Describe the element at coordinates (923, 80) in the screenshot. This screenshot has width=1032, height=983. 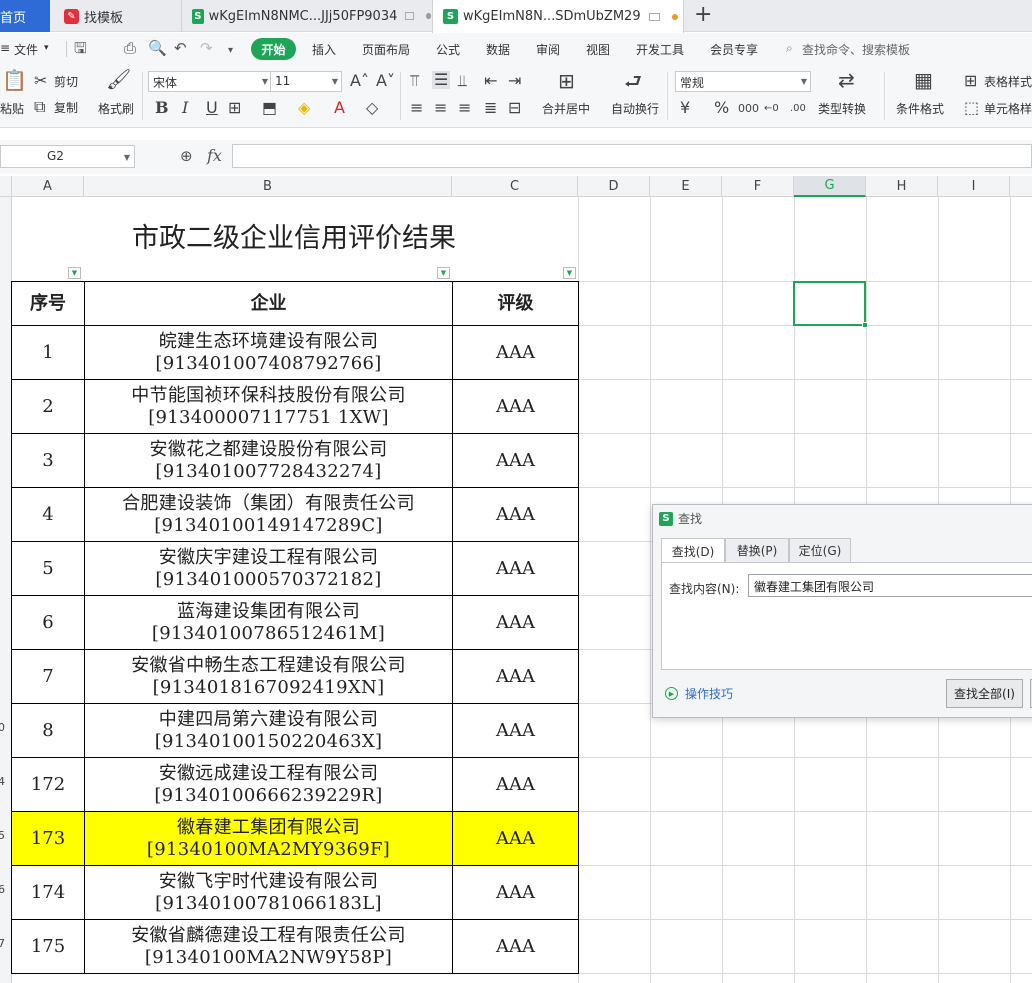
I see `conditional-format-icon: ▦` at that location.